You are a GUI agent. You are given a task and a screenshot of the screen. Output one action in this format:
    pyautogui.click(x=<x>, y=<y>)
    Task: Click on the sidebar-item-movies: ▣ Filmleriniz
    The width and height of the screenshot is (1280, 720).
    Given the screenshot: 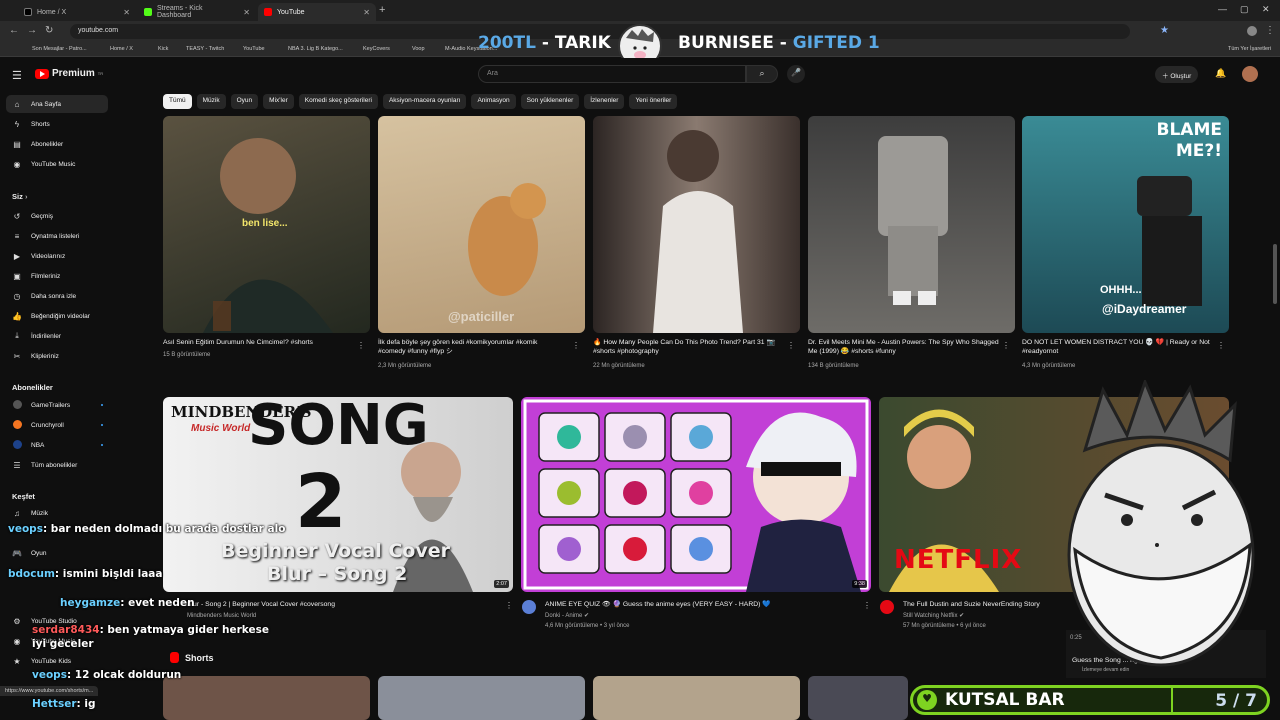 What is the action you would take?
    pyautogui.click(x=57, y=276)
    